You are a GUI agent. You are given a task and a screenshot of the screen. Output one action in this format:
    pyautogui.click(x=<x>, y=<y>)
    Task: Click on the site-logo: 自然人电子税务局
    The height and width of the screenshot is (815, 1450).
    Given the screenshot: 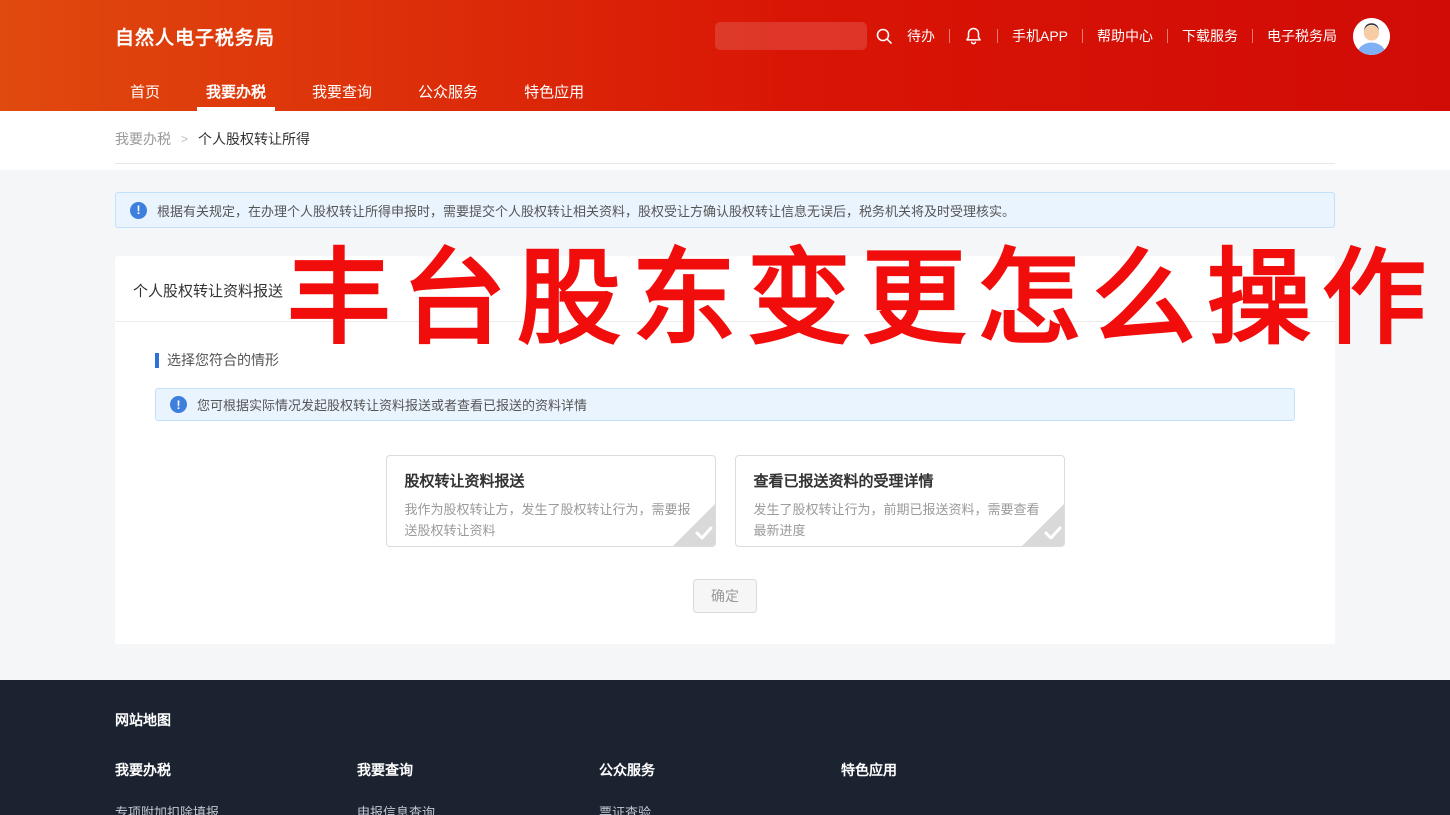 What is the action you would take?
    pyautogui.click(x=195, y=38)
    